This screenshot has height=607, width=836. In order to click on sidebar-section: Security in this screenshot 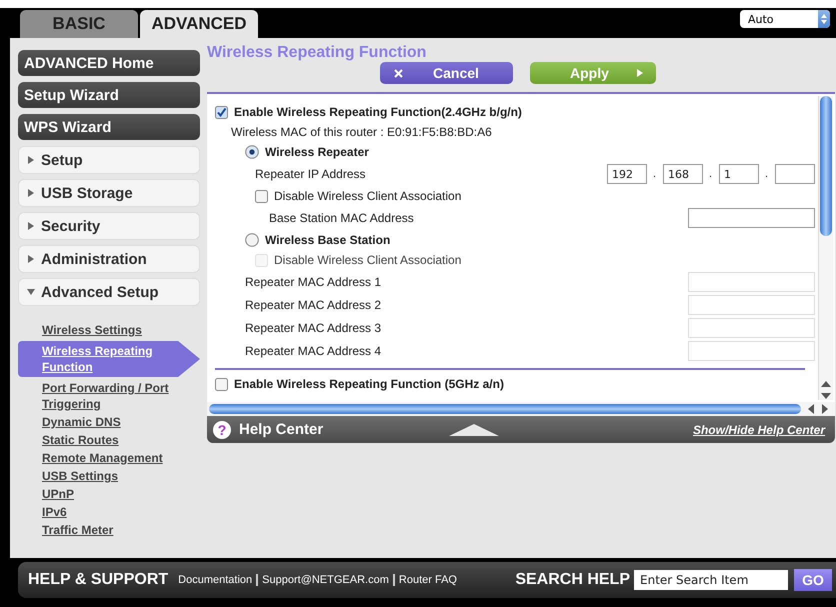, I will do `click(109, 226)`.